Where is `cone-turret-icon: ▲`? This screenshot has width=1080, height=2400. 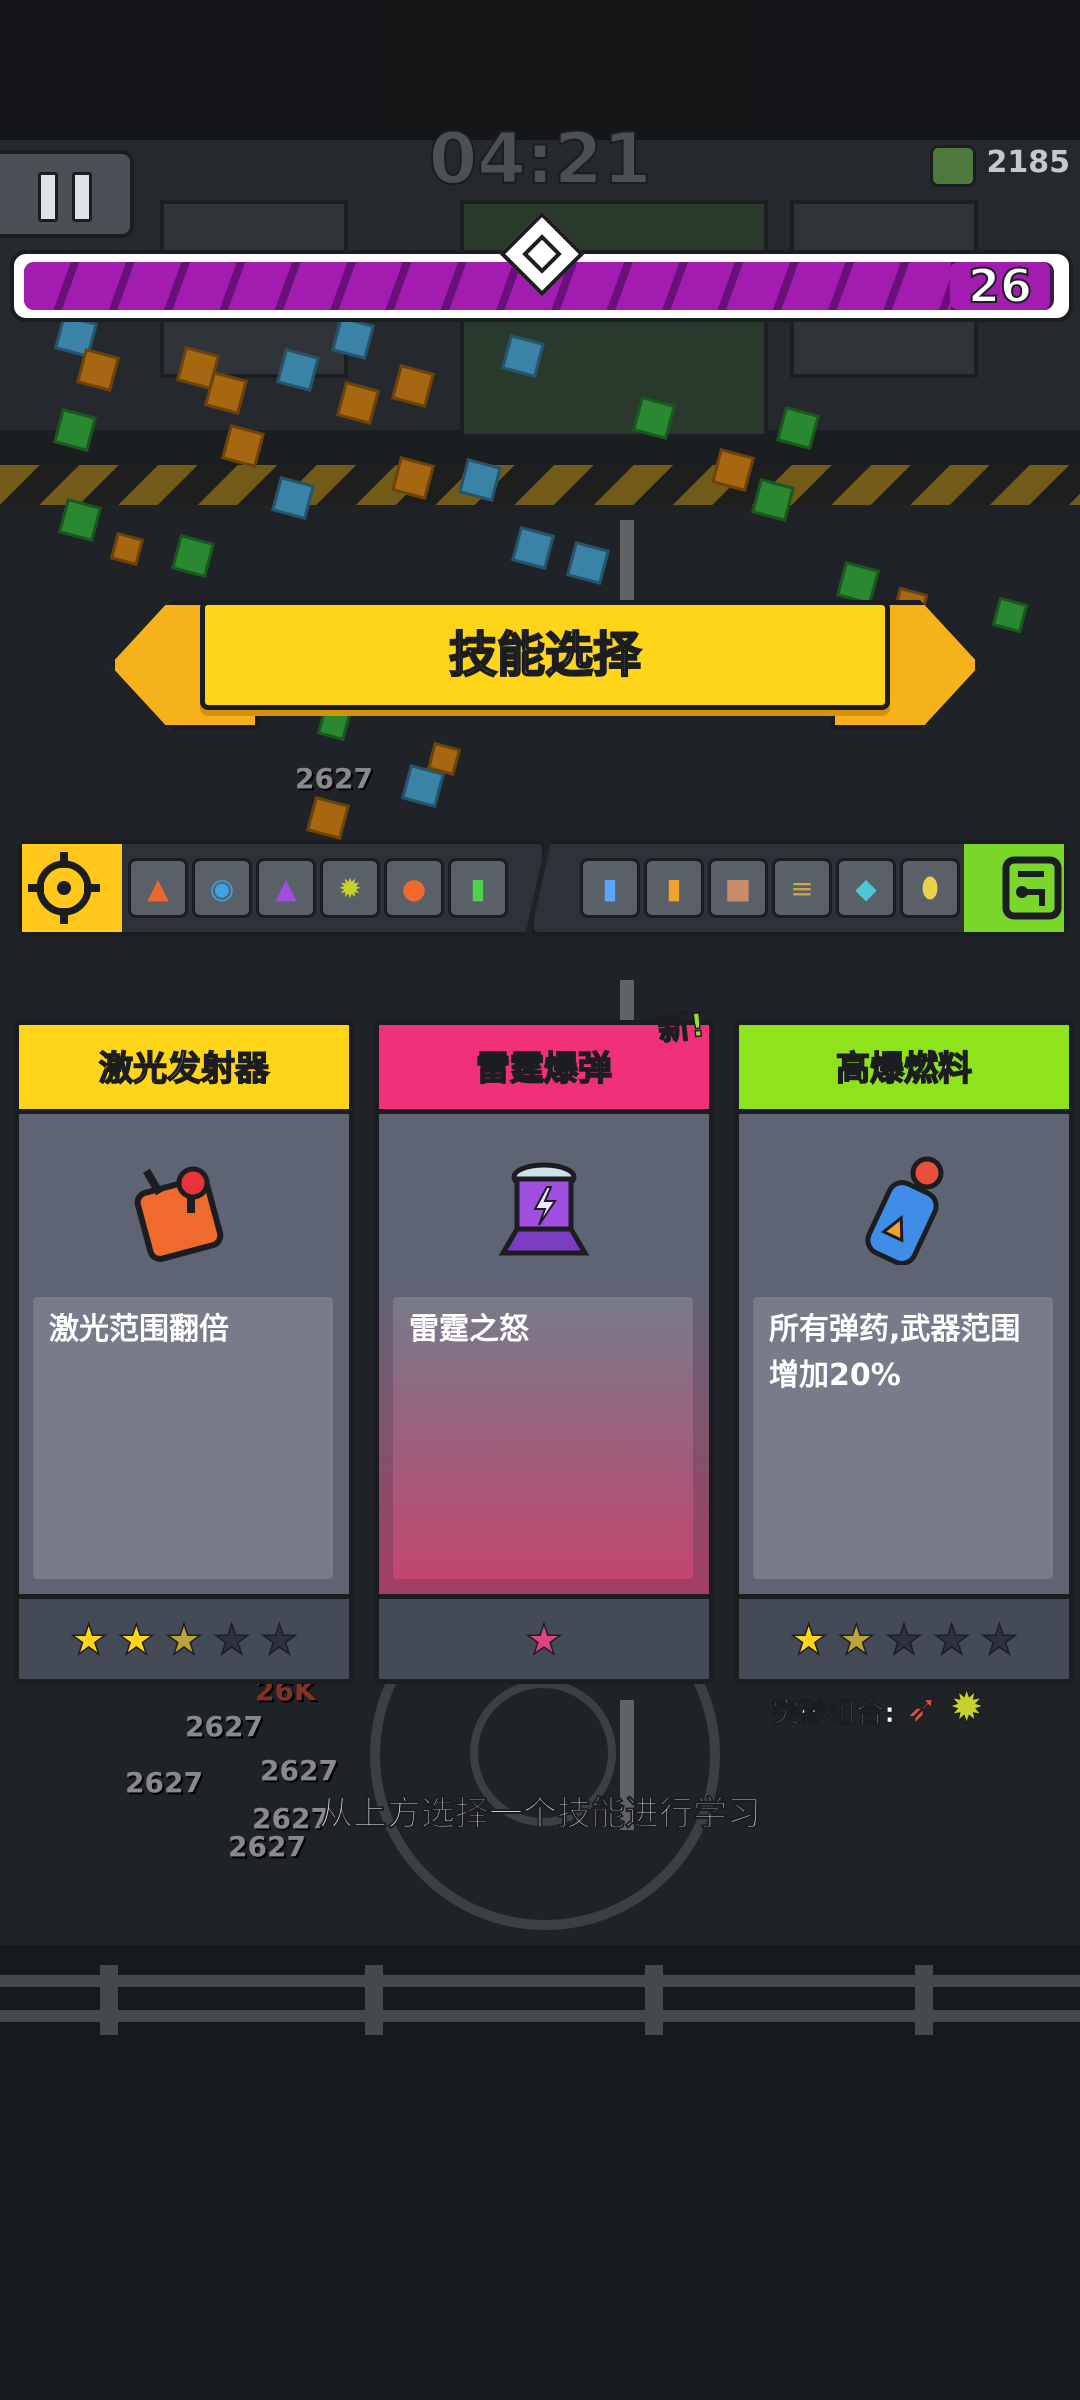 cone-turret-icon: ▲ is located at coordinates (286, 888).